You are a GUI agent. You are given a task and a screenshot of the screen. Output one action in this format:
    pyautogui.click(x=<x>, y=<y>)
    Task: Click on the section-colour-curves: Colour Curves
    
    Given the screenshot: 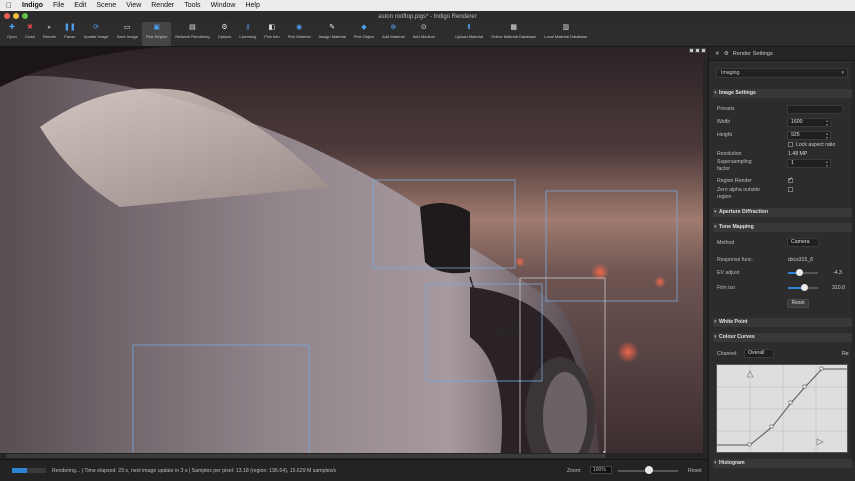 What is the action you would take?
    pyautogui.click(x=782, y=337)
    